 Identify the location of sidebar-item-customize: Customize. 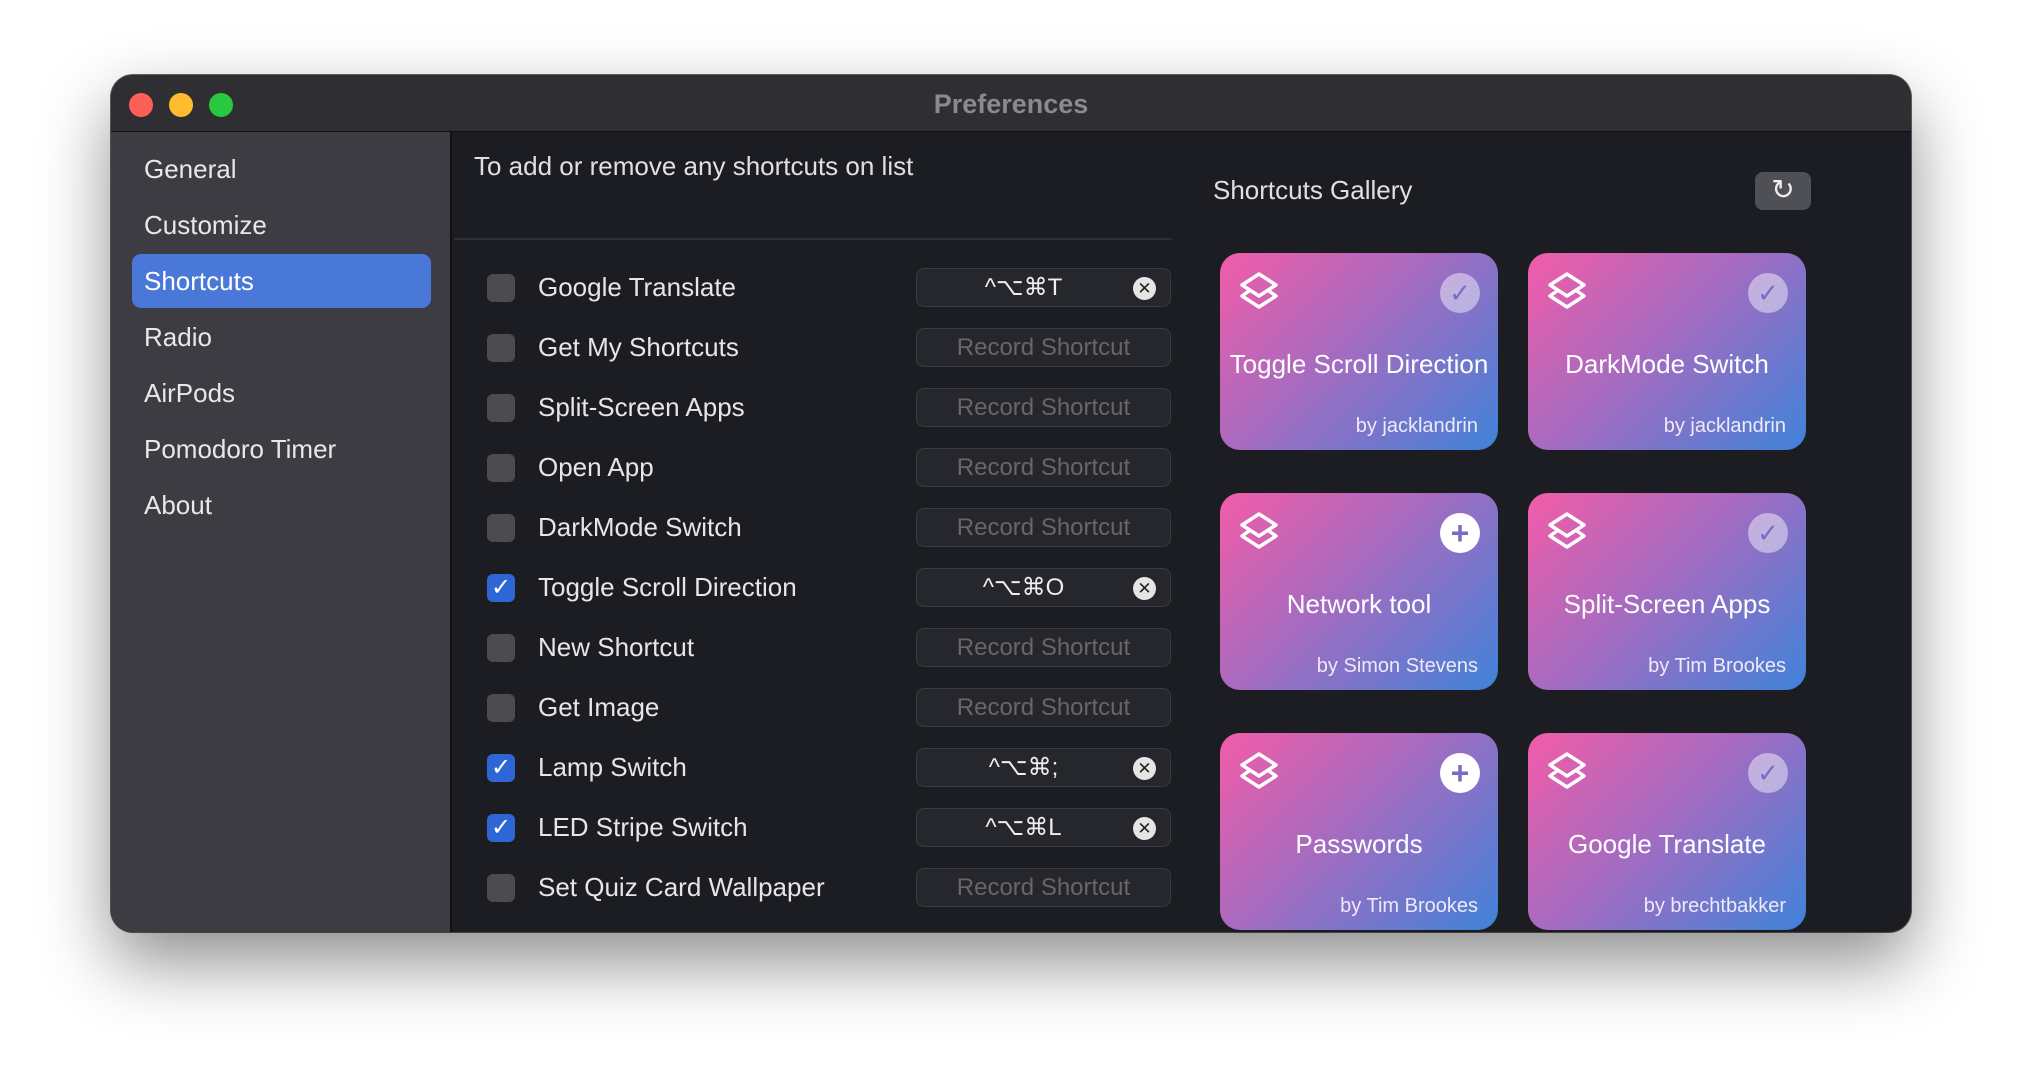
(281, 225).